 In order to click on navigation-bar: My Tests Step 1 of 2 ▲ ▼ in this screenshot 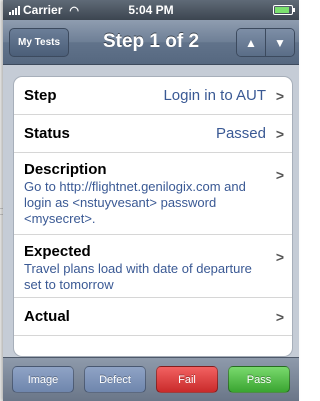, I will do `click(151, 42)`.